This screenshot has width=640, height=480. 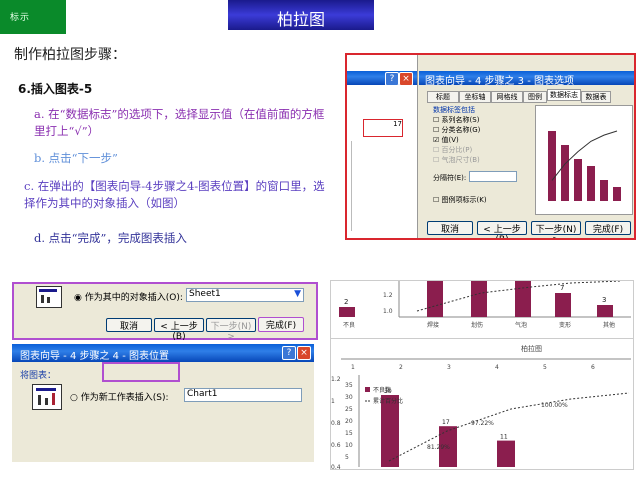 I want to click on logo-text: 标示, so click(x=20, y=18).